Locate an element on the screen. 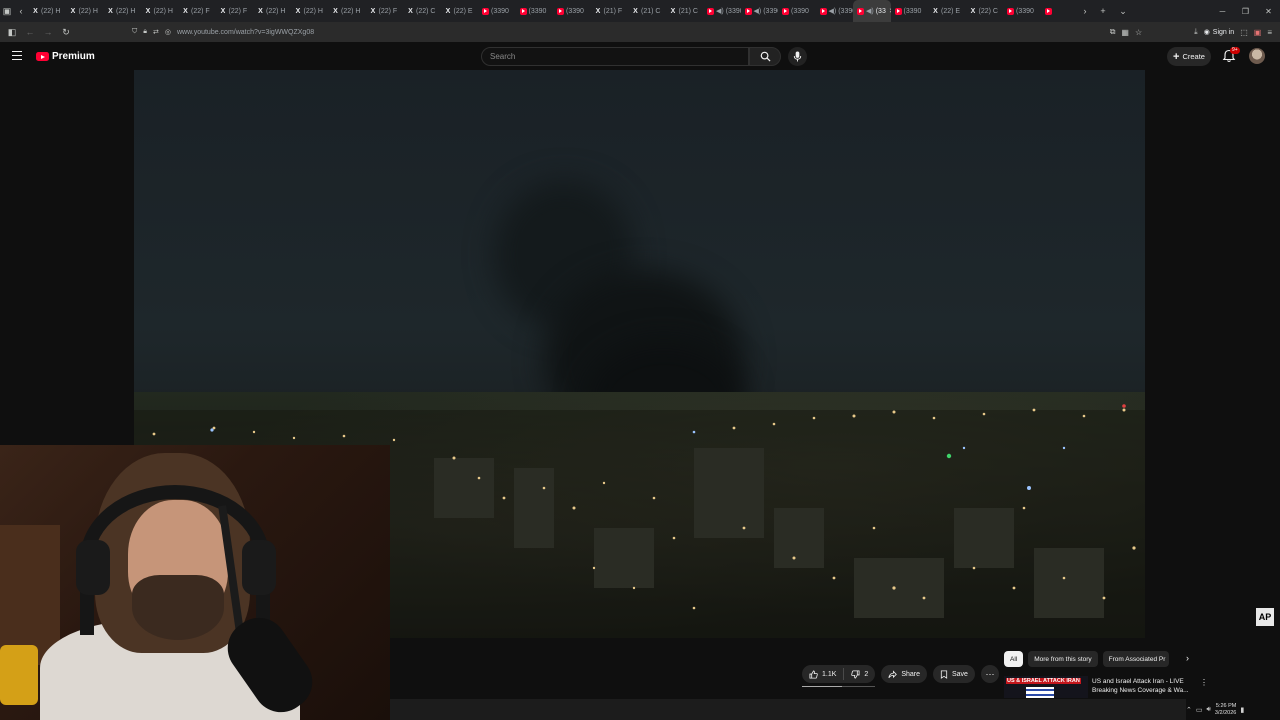 The image size is (1280, 720). chevron-right-icon: › is located at coordinates (1187, 658).